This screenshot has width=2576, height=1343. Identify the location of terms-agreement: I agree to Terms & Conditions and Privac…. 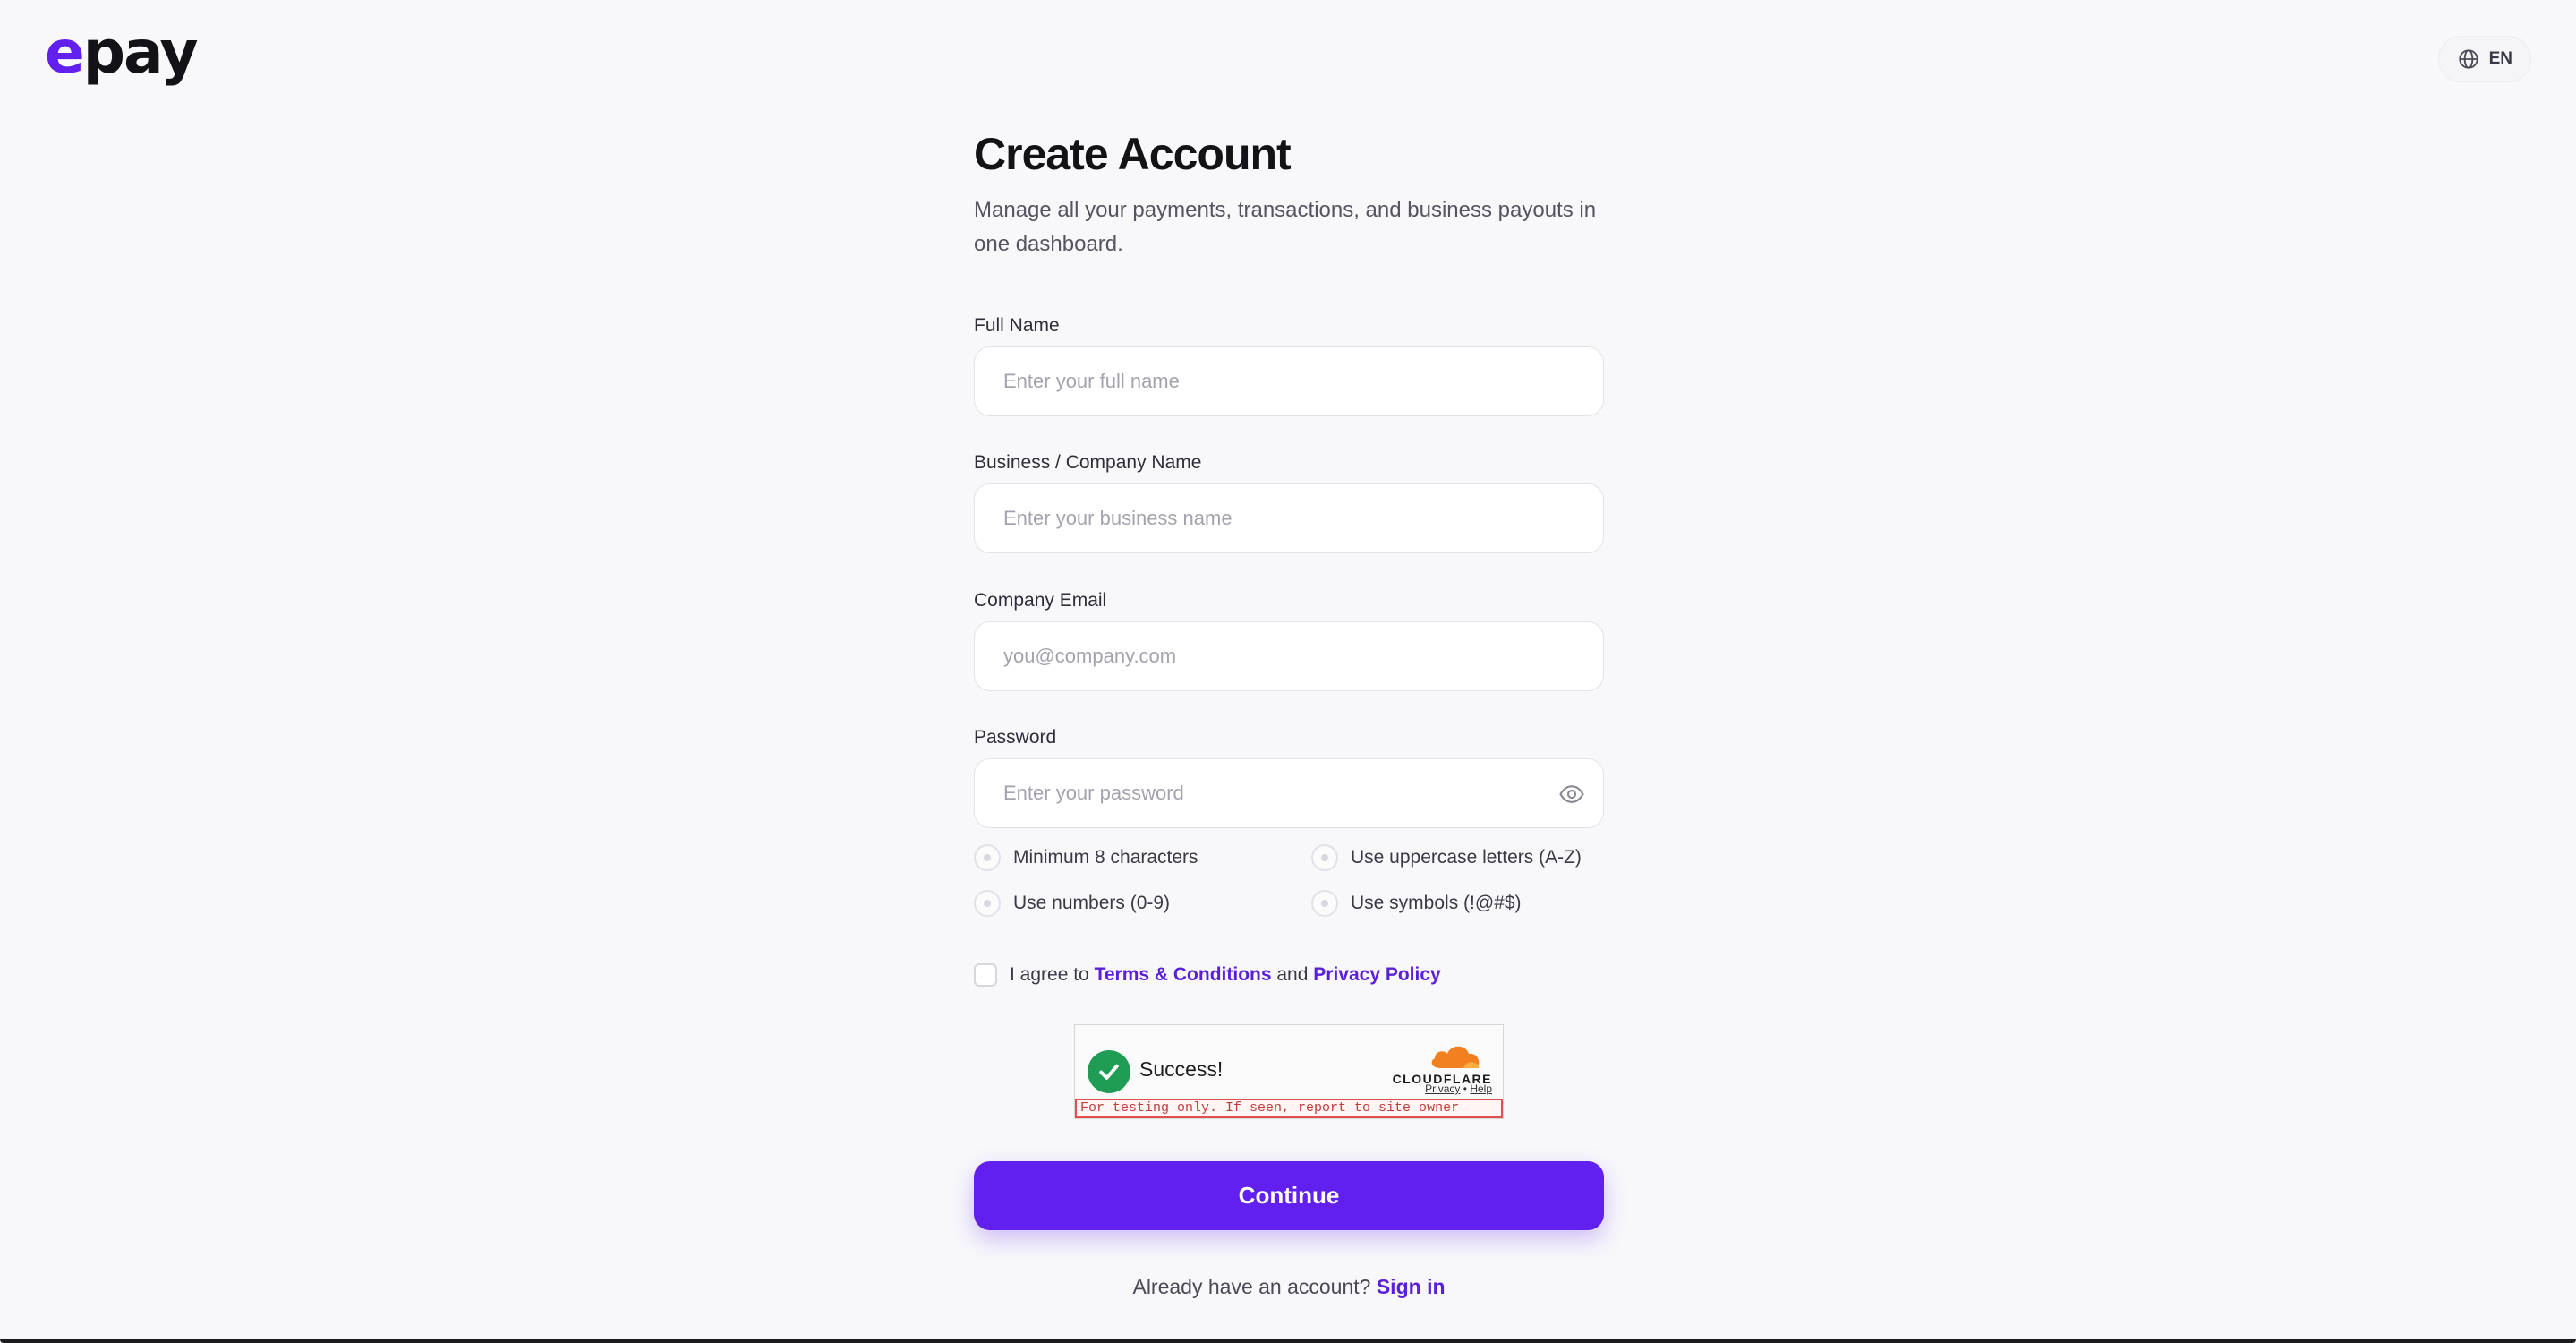
(1289, 975).